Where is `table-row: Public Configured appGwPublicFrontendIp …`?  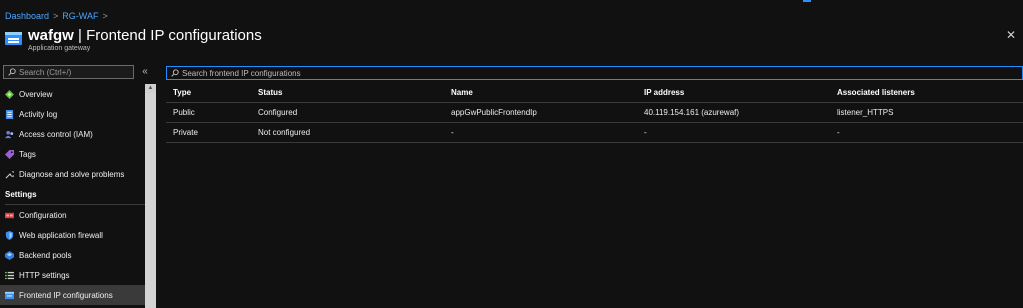
table-row: Public Configured appGwPublicFrontendIp … is located at coordinates (594, 112).